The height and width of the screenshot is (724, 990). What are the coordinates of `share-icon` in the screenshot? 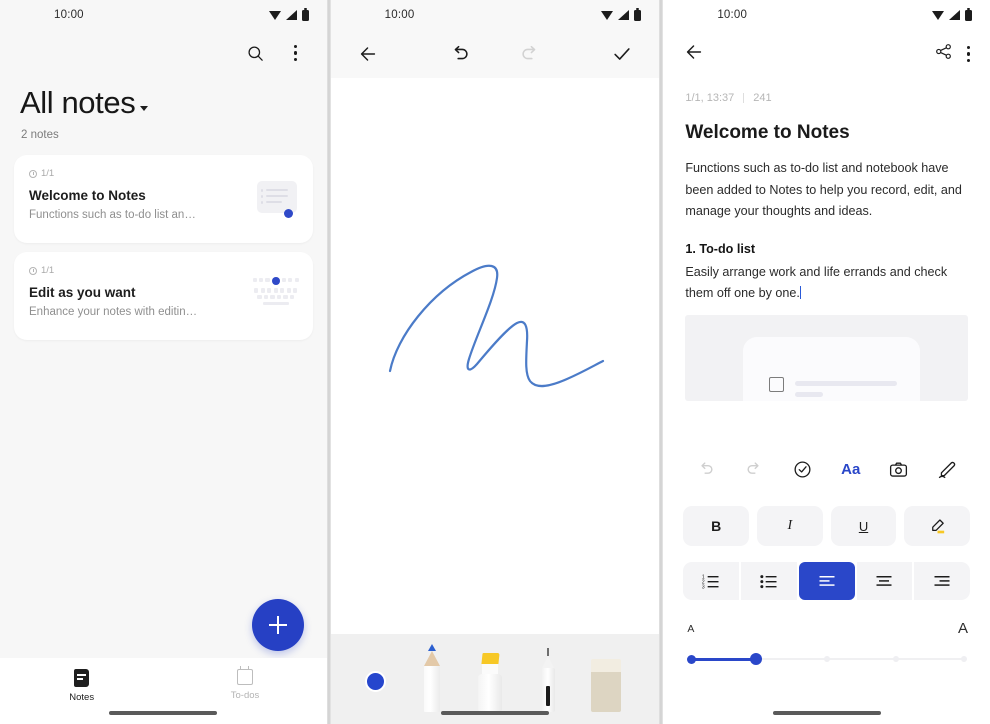 It's located at (943, 51).